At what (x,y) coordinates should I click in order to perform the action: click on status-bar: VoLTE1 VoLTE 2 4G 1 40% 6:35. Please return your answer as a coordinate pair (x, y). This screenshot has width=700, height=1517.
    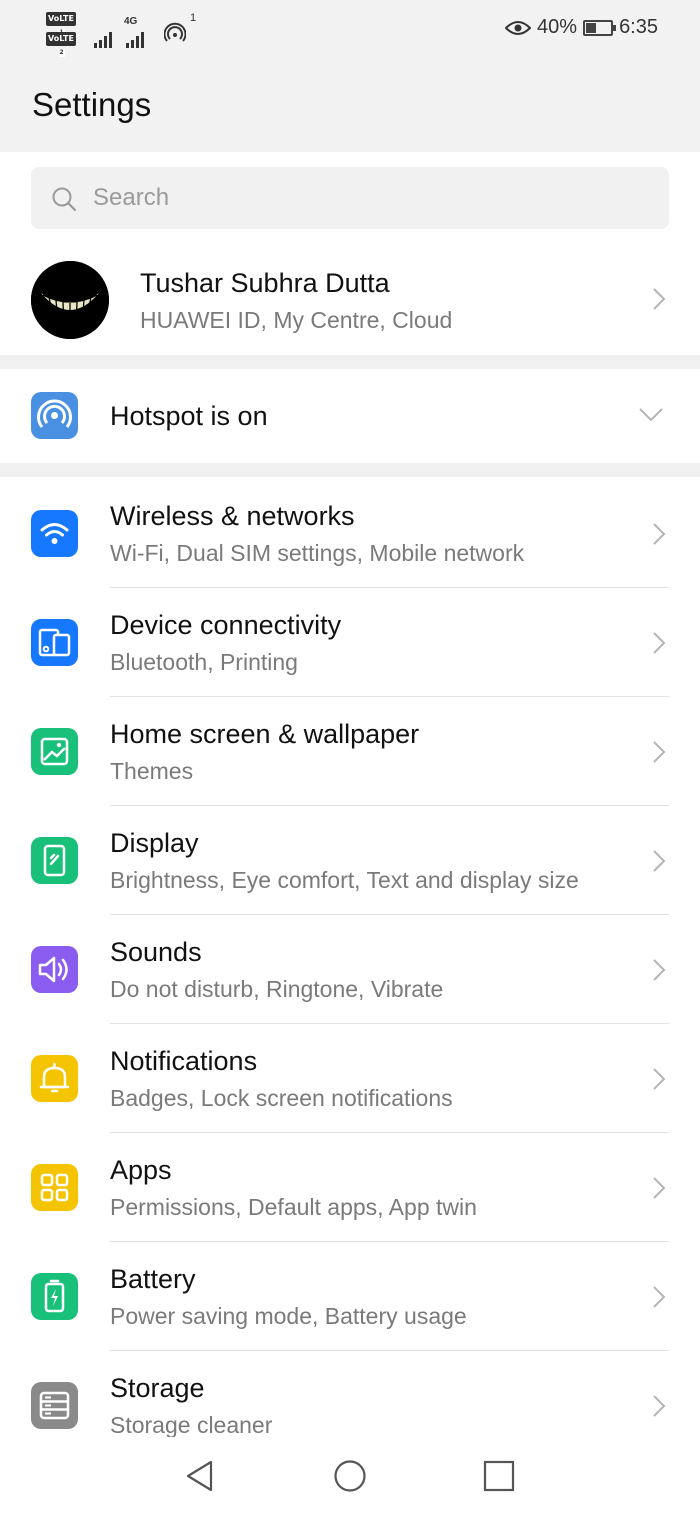
    Looking at the image, I should click on (350, 30).